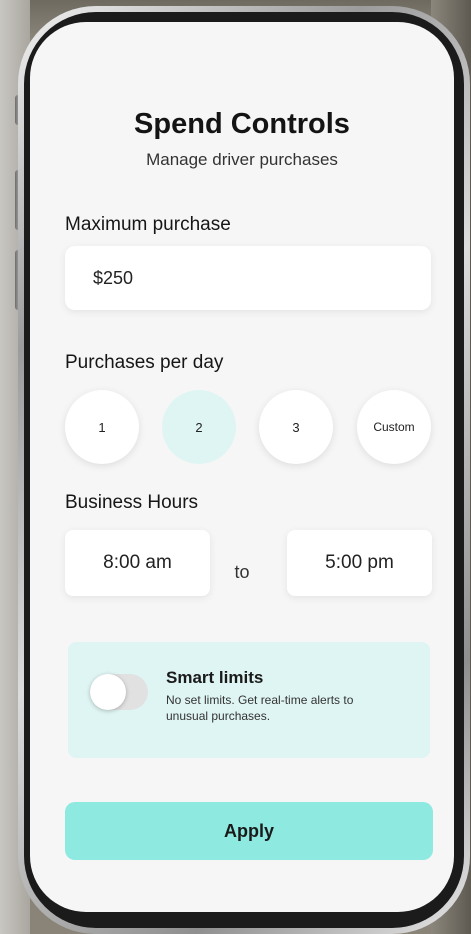  I want to click on per-day-option-2: 2, so click(199, 427).